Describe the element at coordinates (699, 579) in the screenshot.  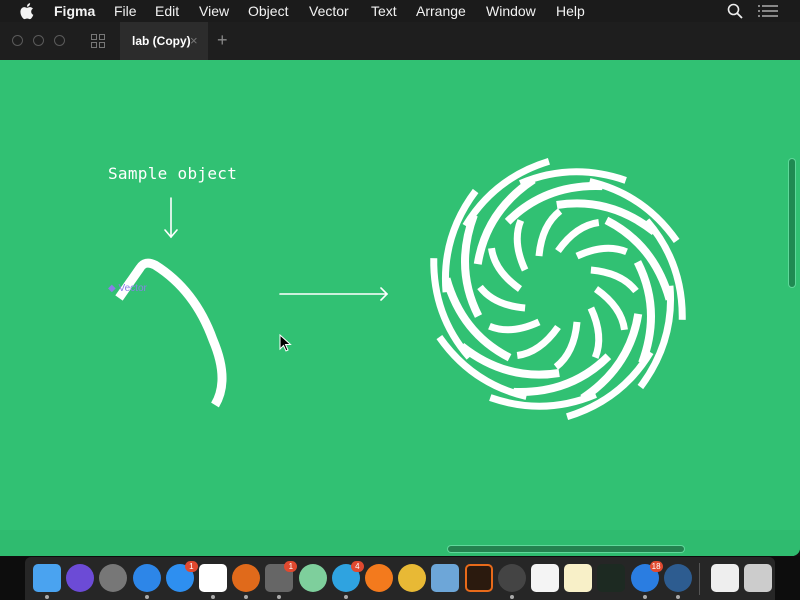
I see `dock-separator` at that location.